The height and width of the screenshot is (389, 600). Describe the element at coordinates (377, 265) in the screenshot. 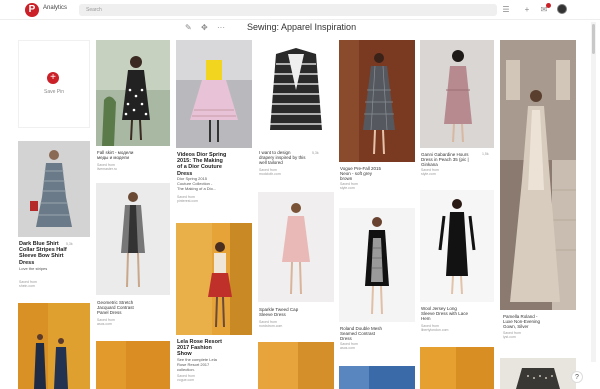

I see `pin-image-mesh-contrast-dress` at that location.